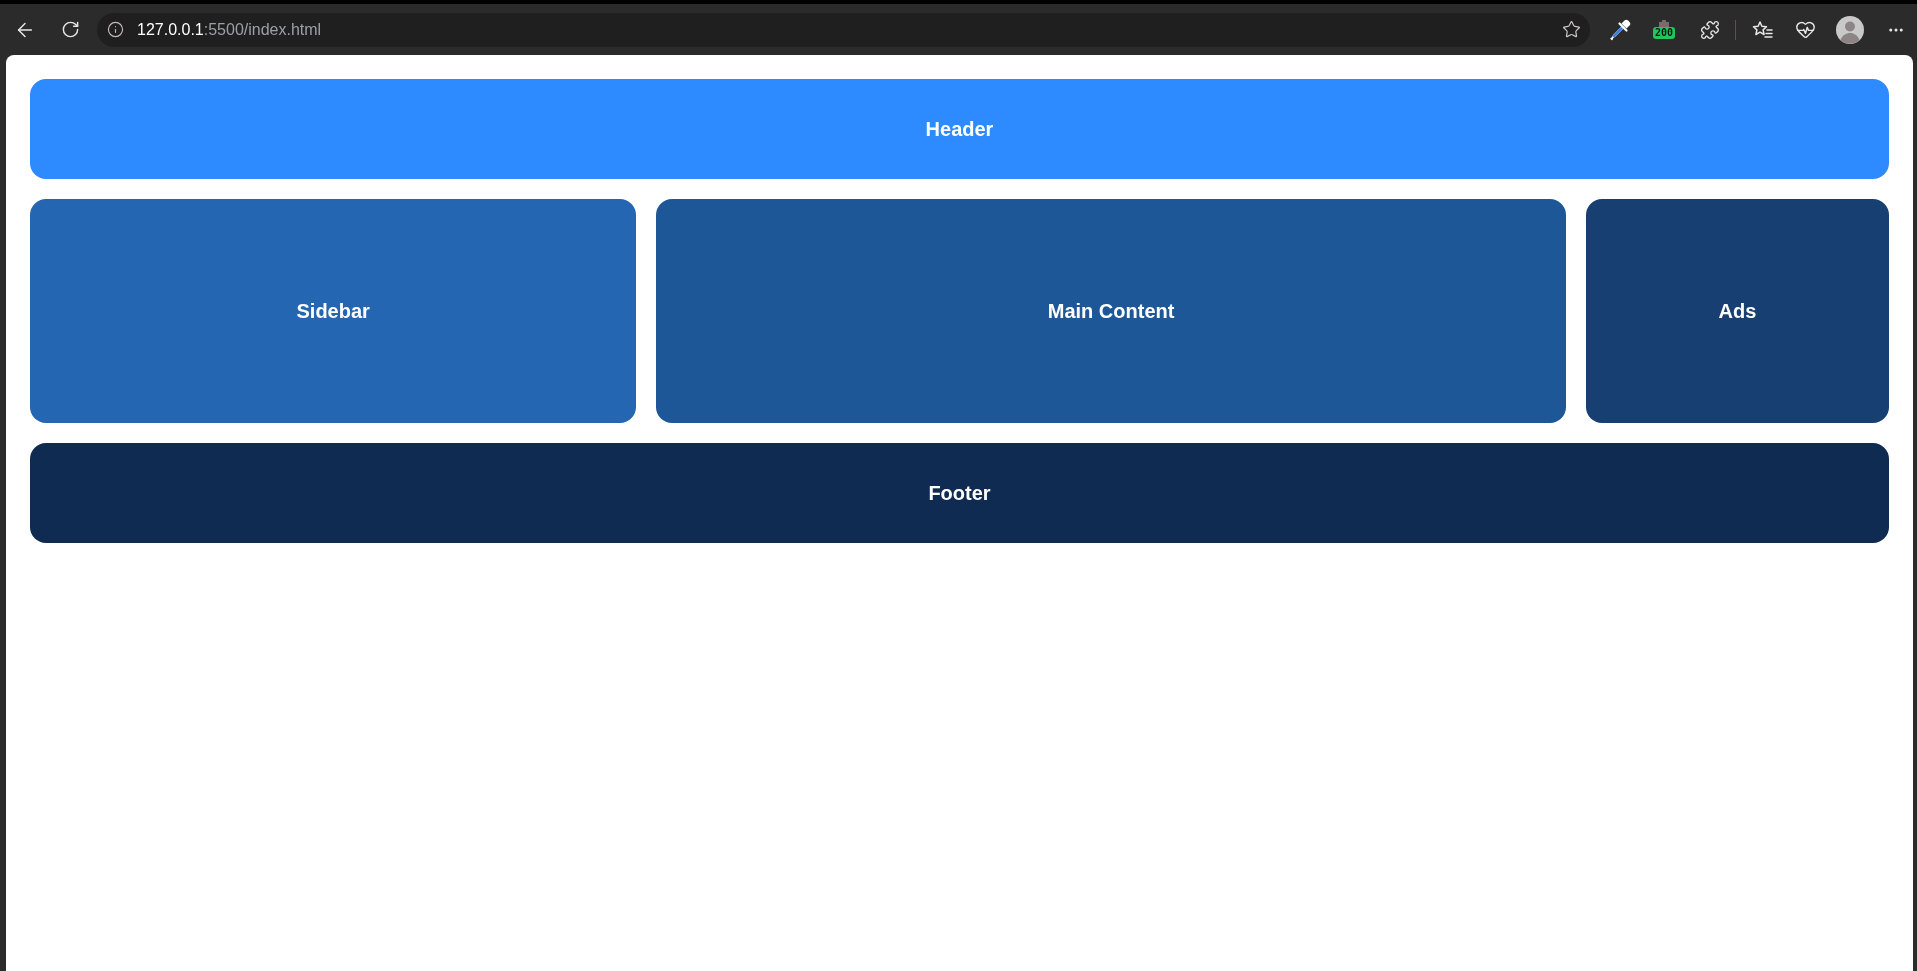 The width and height of the screenshot is (1917, 971). Describe the element at coordinates (959, 493) in the screenshot. I see `footer-label: Footer` at that location.